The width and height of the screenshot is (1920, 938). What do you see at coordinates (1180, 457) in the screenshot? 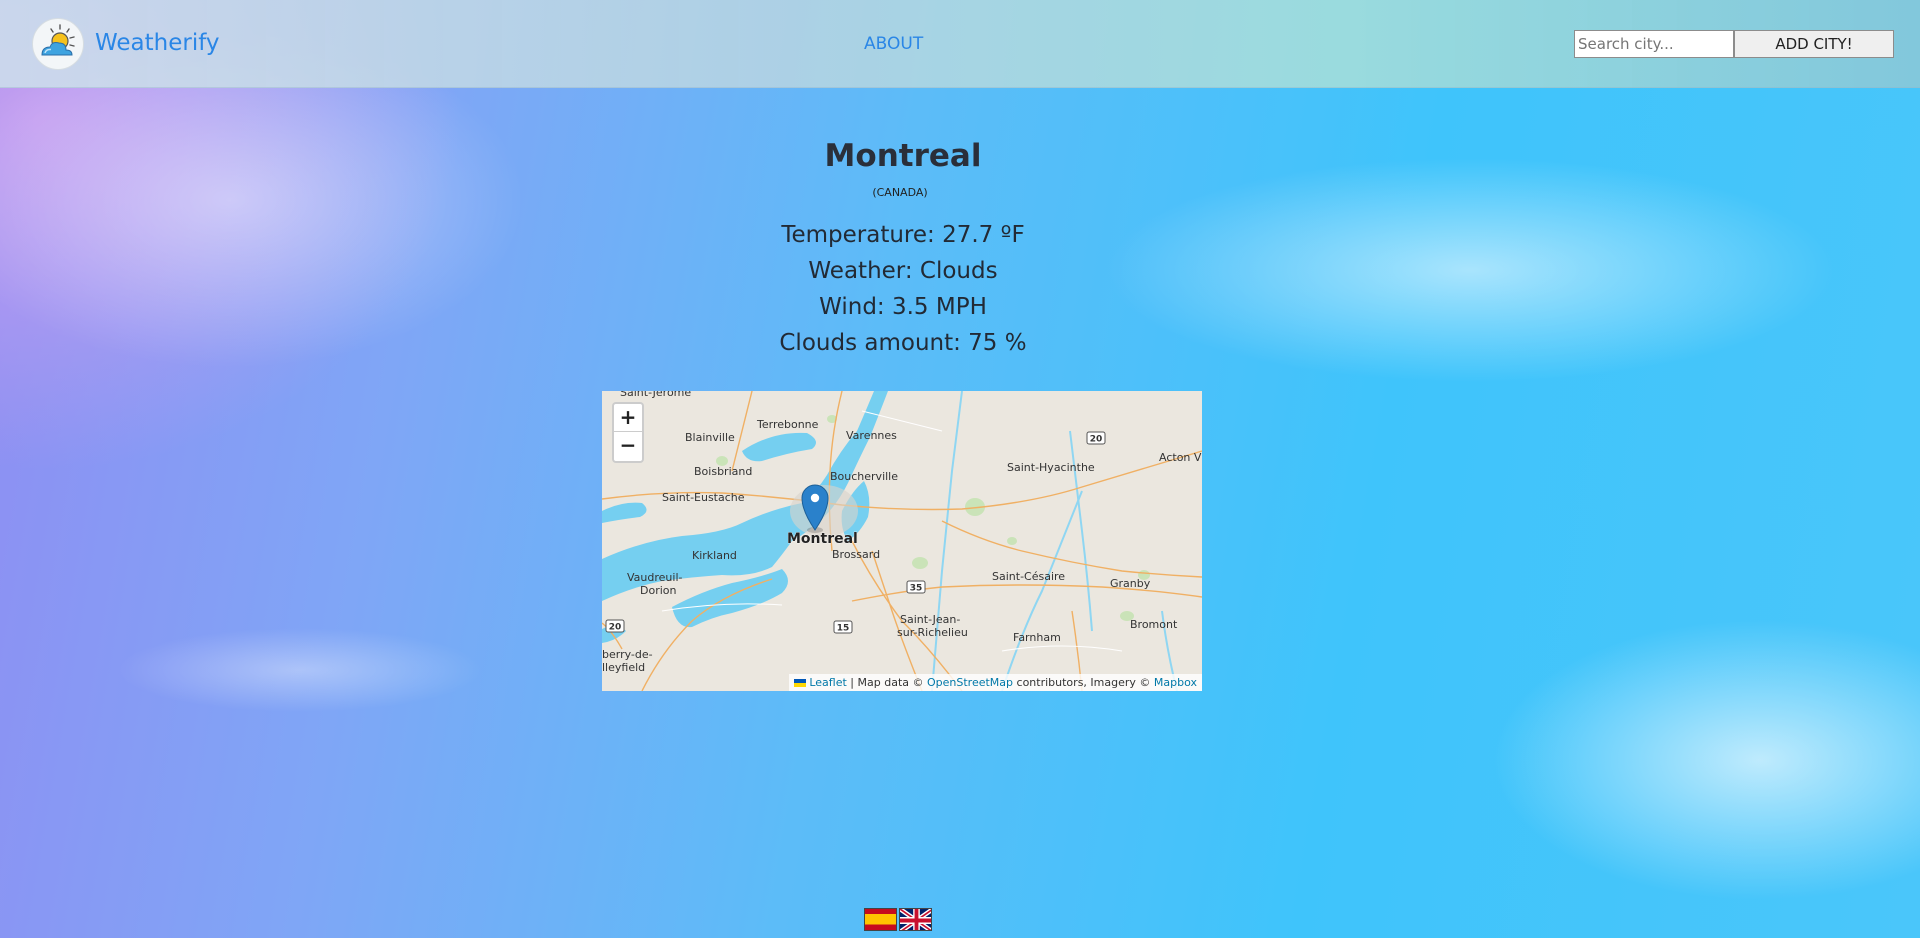
I see `map-label-acton: Acton V` at bounding box center [1180, 457].